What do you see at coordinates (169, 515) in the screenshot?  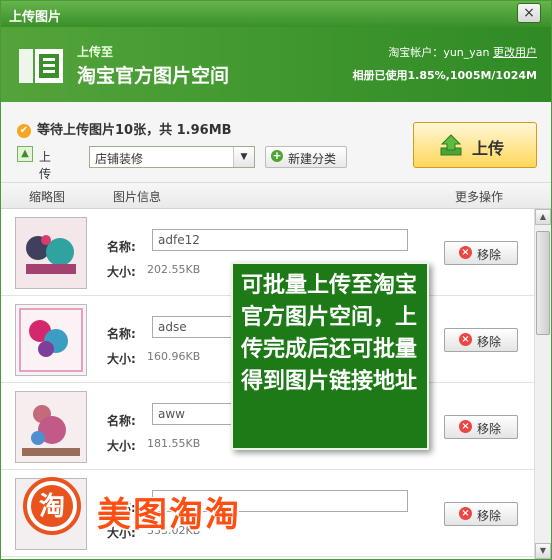 I see `watermark-text: 美图淘淘` at bounding box center [169, 515].